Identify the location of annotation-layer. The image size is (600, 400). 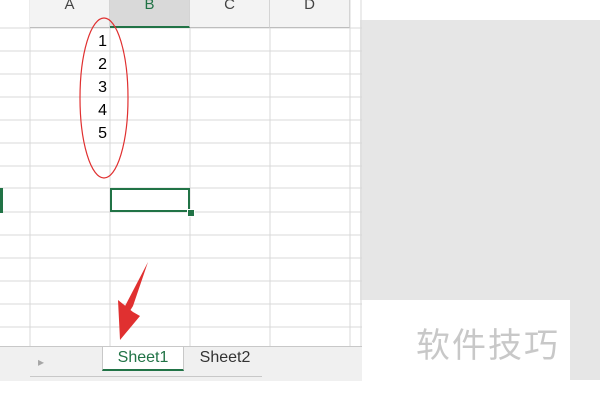
(113, 178).